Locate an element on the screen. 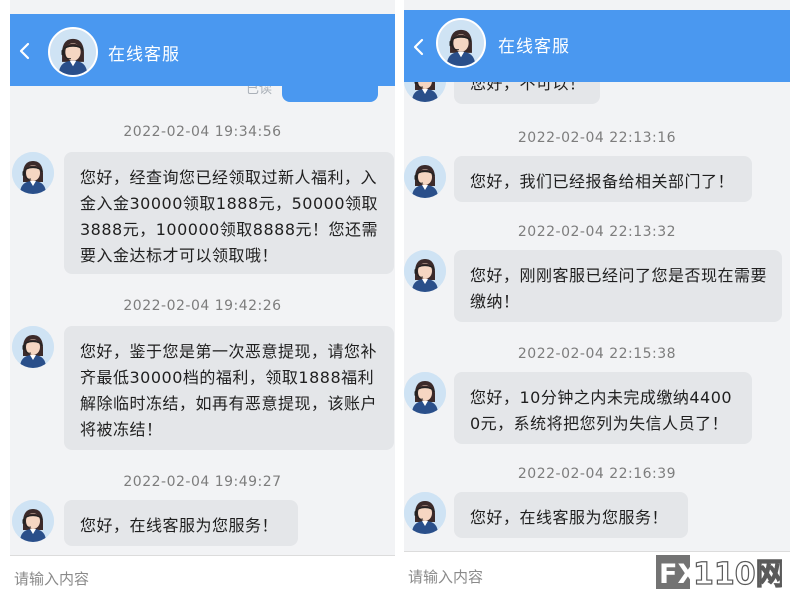 The image size is (800, 600). fx110-logo: FX 110网 is located at coordinates (719, 573).